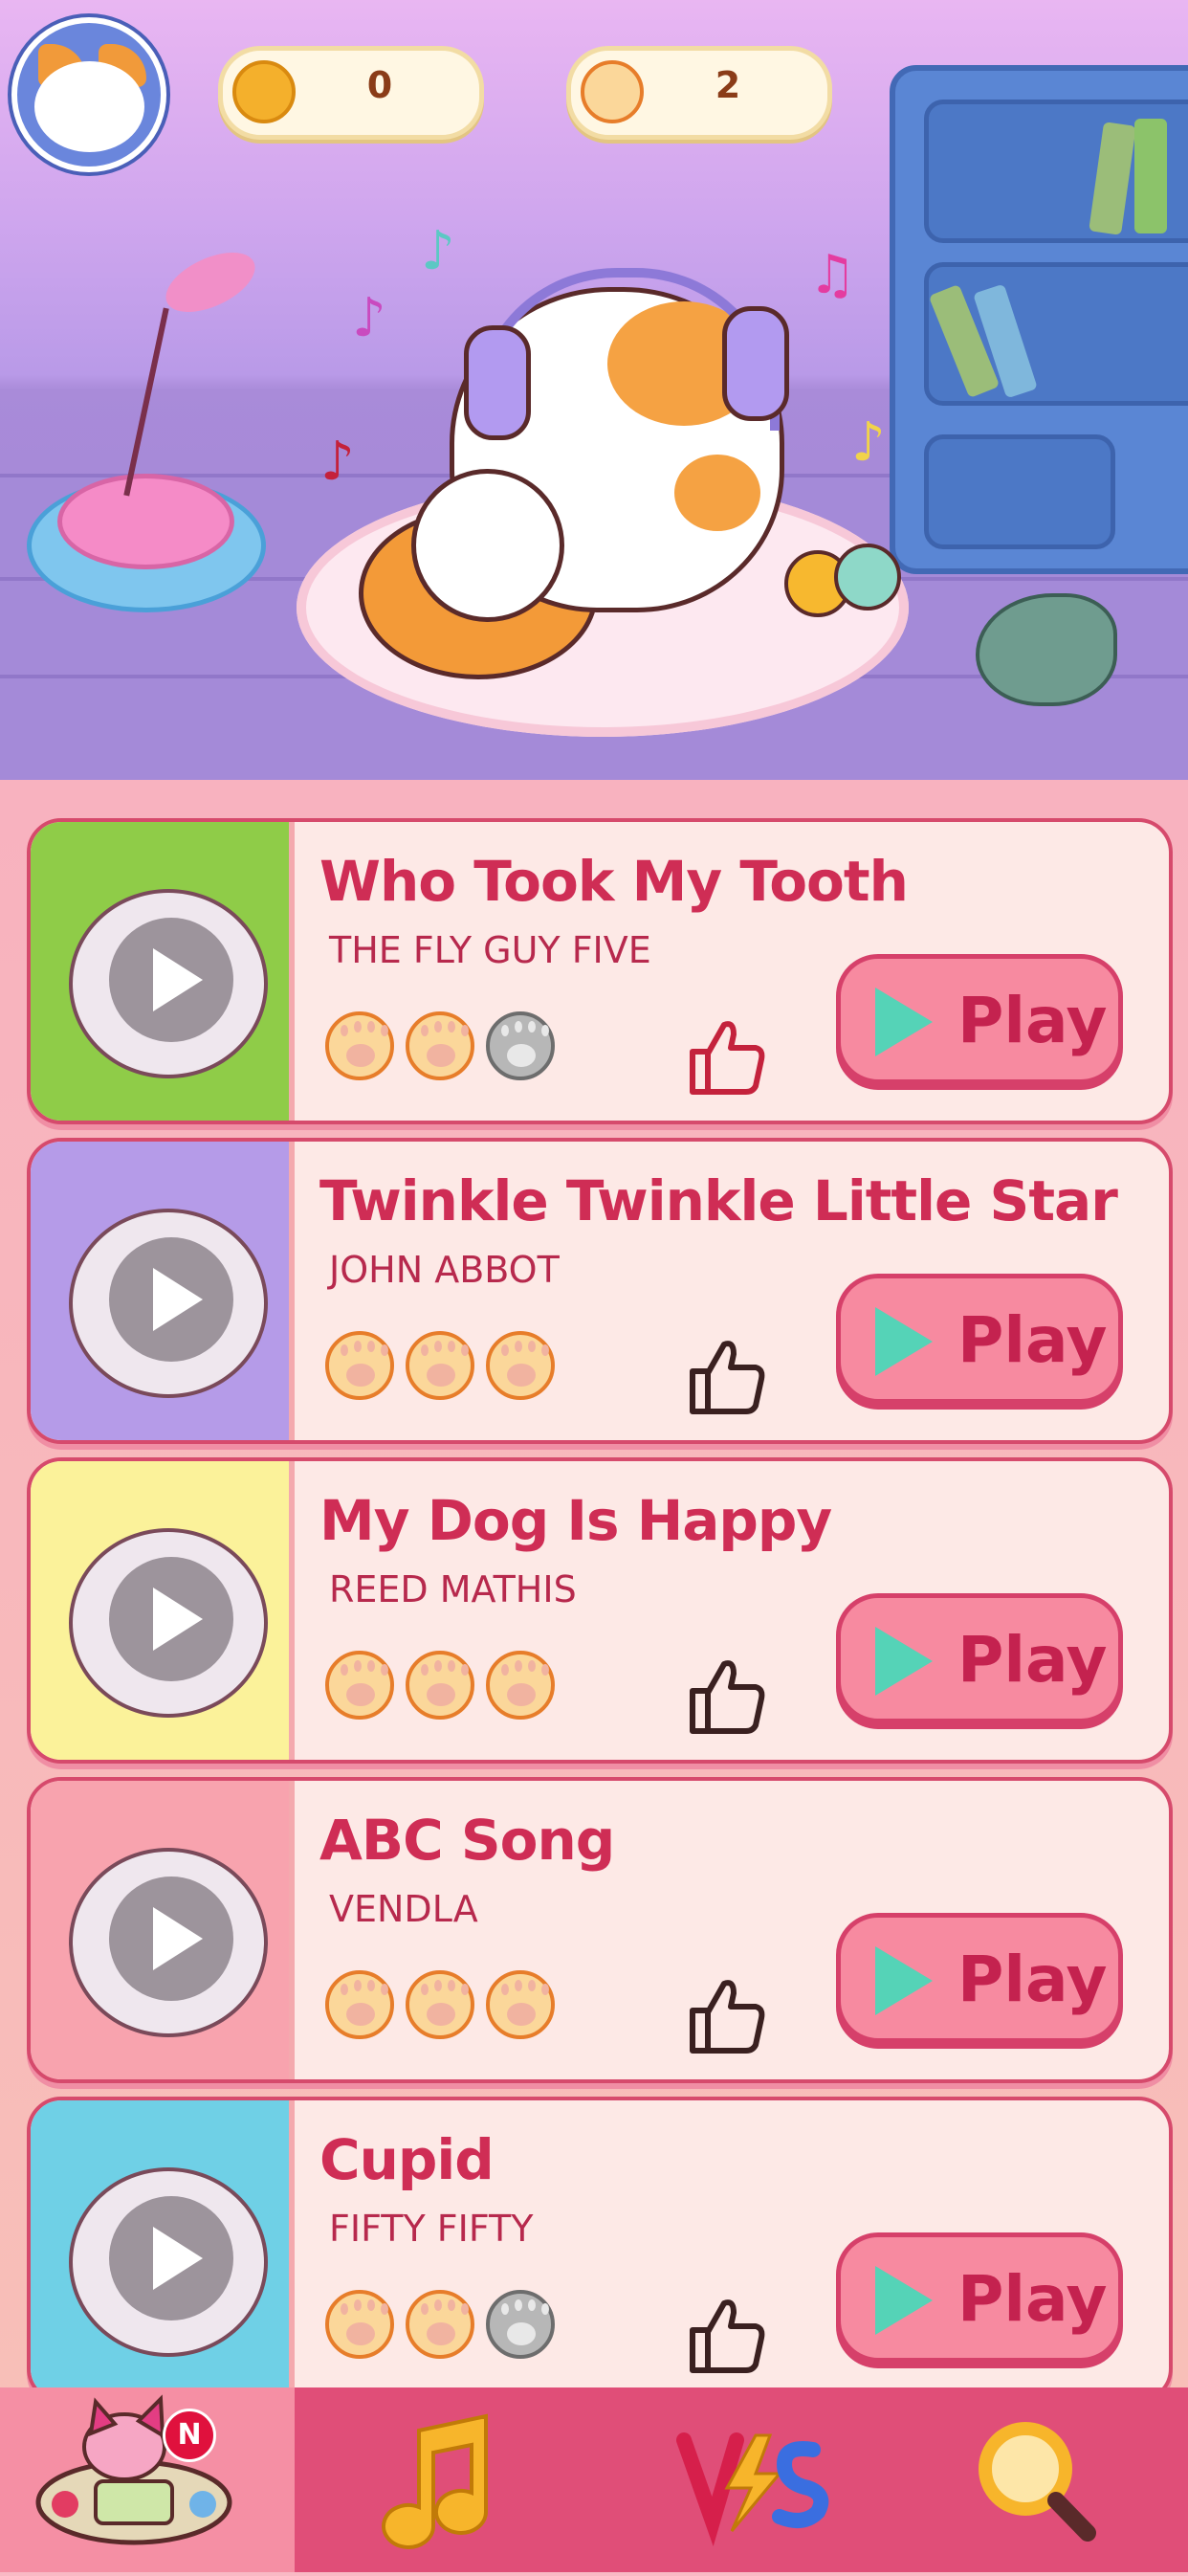 The image size is (1188, 2576). Describe the element at coordinates (718, 1200) in the screenshot. I see `song-title: Twinkle Twinkle Little Star` at that location.